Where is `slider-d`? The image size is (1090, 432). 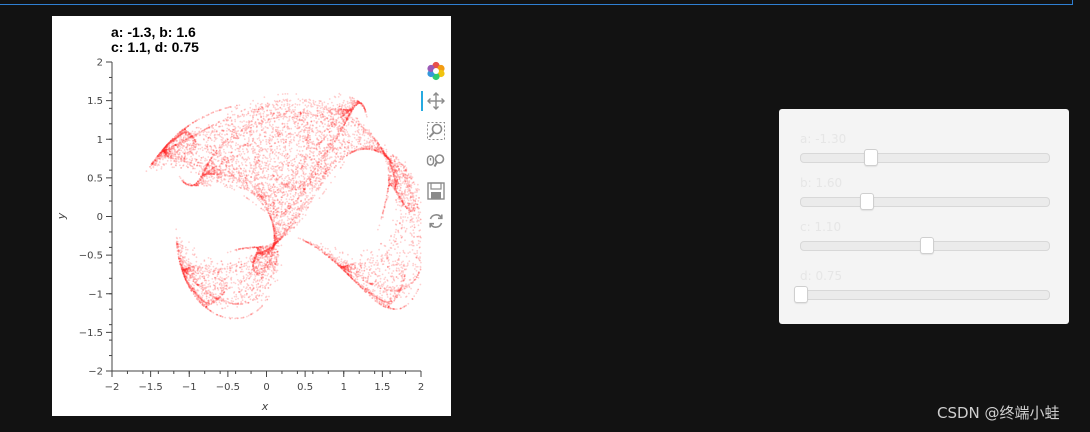 slider-d is located at coordinates (922, 294).